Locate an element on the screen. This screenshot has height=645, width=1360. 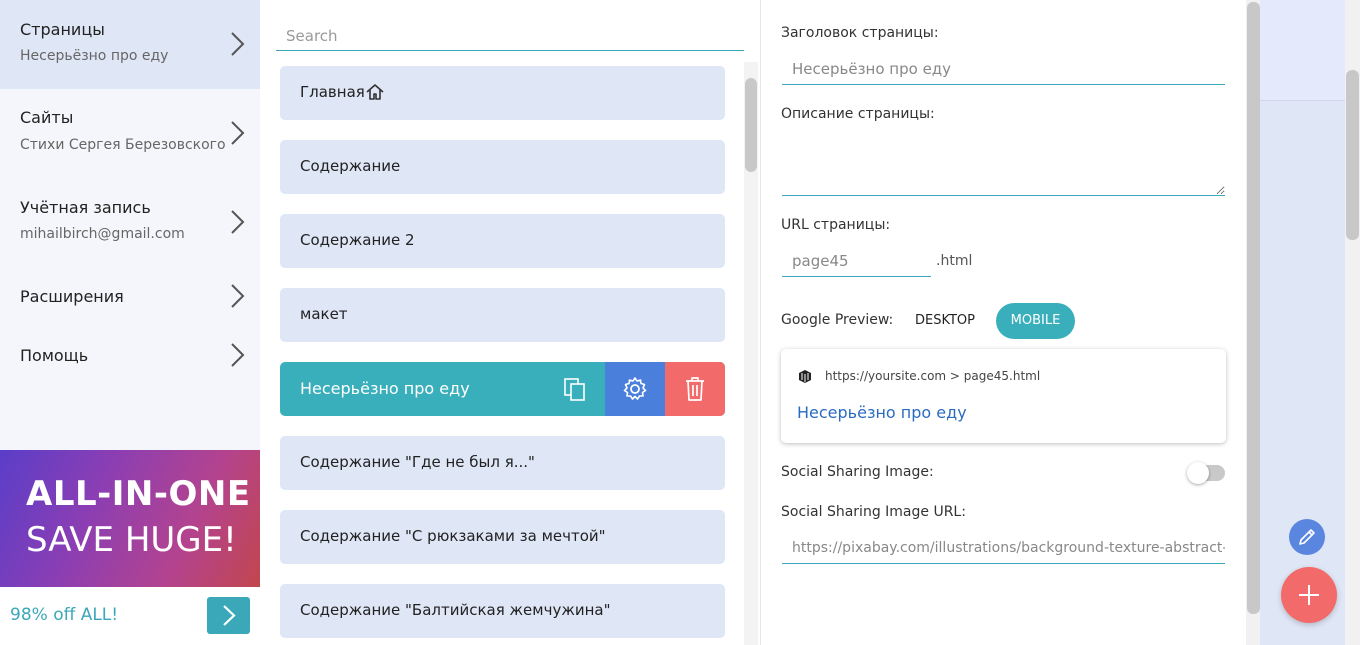
page-item-label: Содержание 2 is located at coordinates (357, 240).